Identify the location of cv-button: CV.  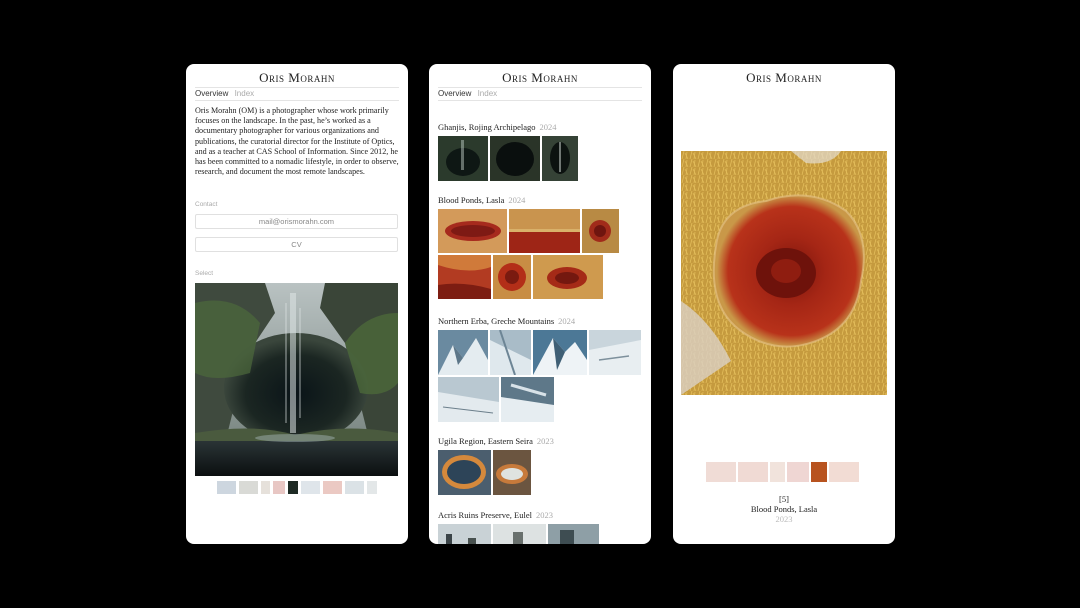
(296, 244).